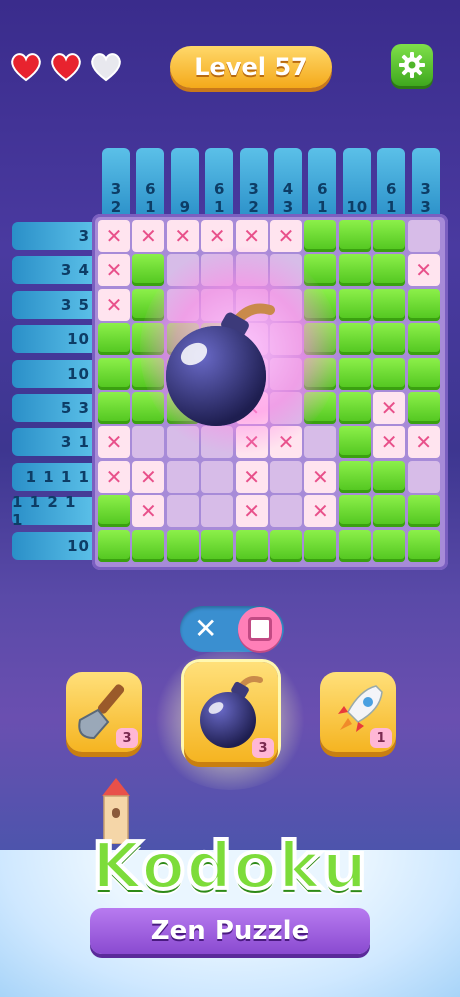 This screenshot has height=997, width=460. Describe the element at coordinates (206, 628) in the screenshot. I see `cross-mode-label: ✕` at that location.